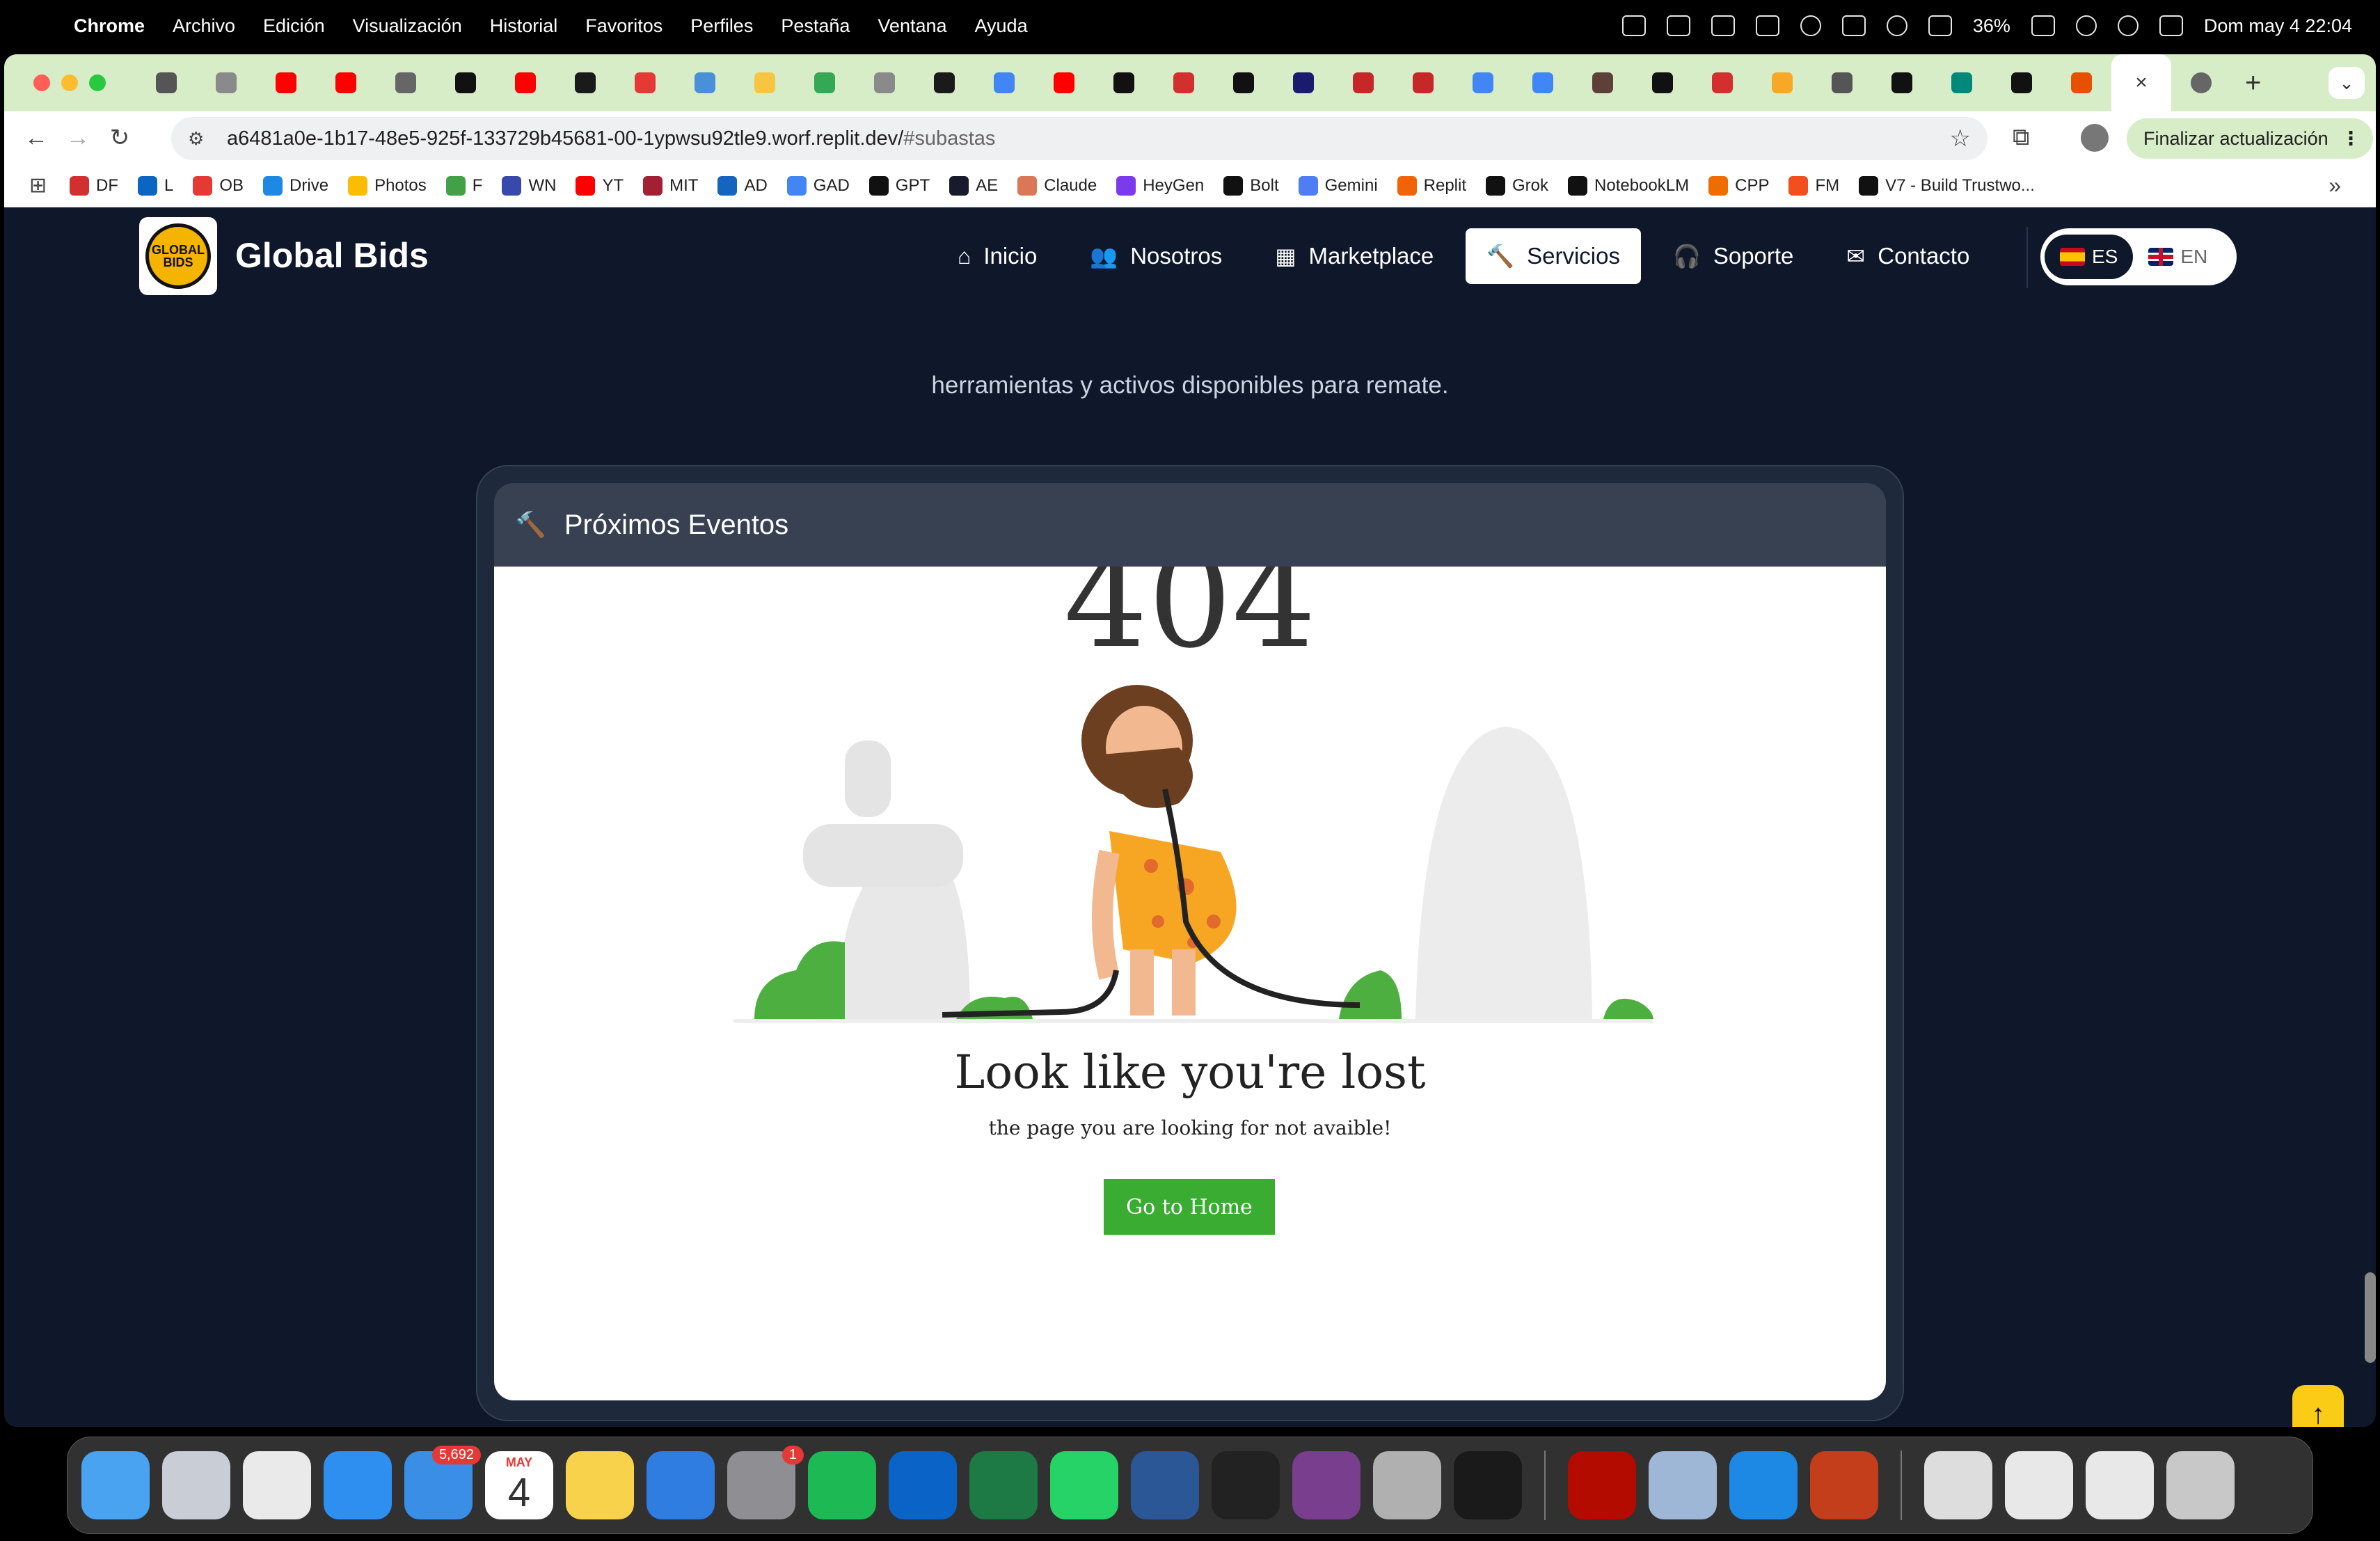  I want to click on bookmark-item: L, so click(155, 185).